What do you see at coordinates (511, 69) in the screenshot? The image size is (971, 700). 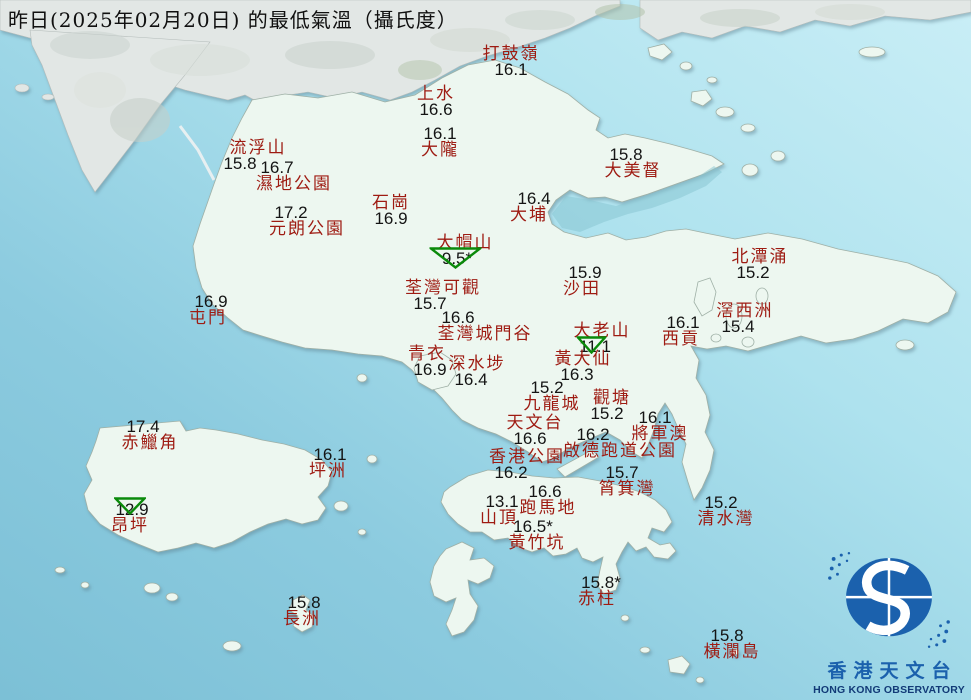 I see `station-value: 16.1` at bounding box center [511, 69].